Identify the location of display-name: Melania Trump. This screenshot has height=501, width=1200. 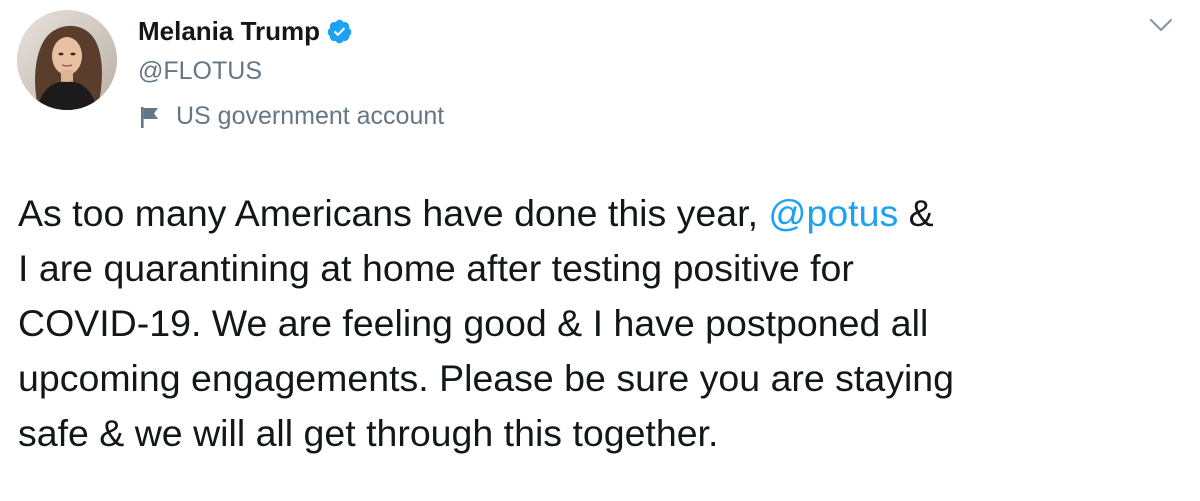
(229, 31).